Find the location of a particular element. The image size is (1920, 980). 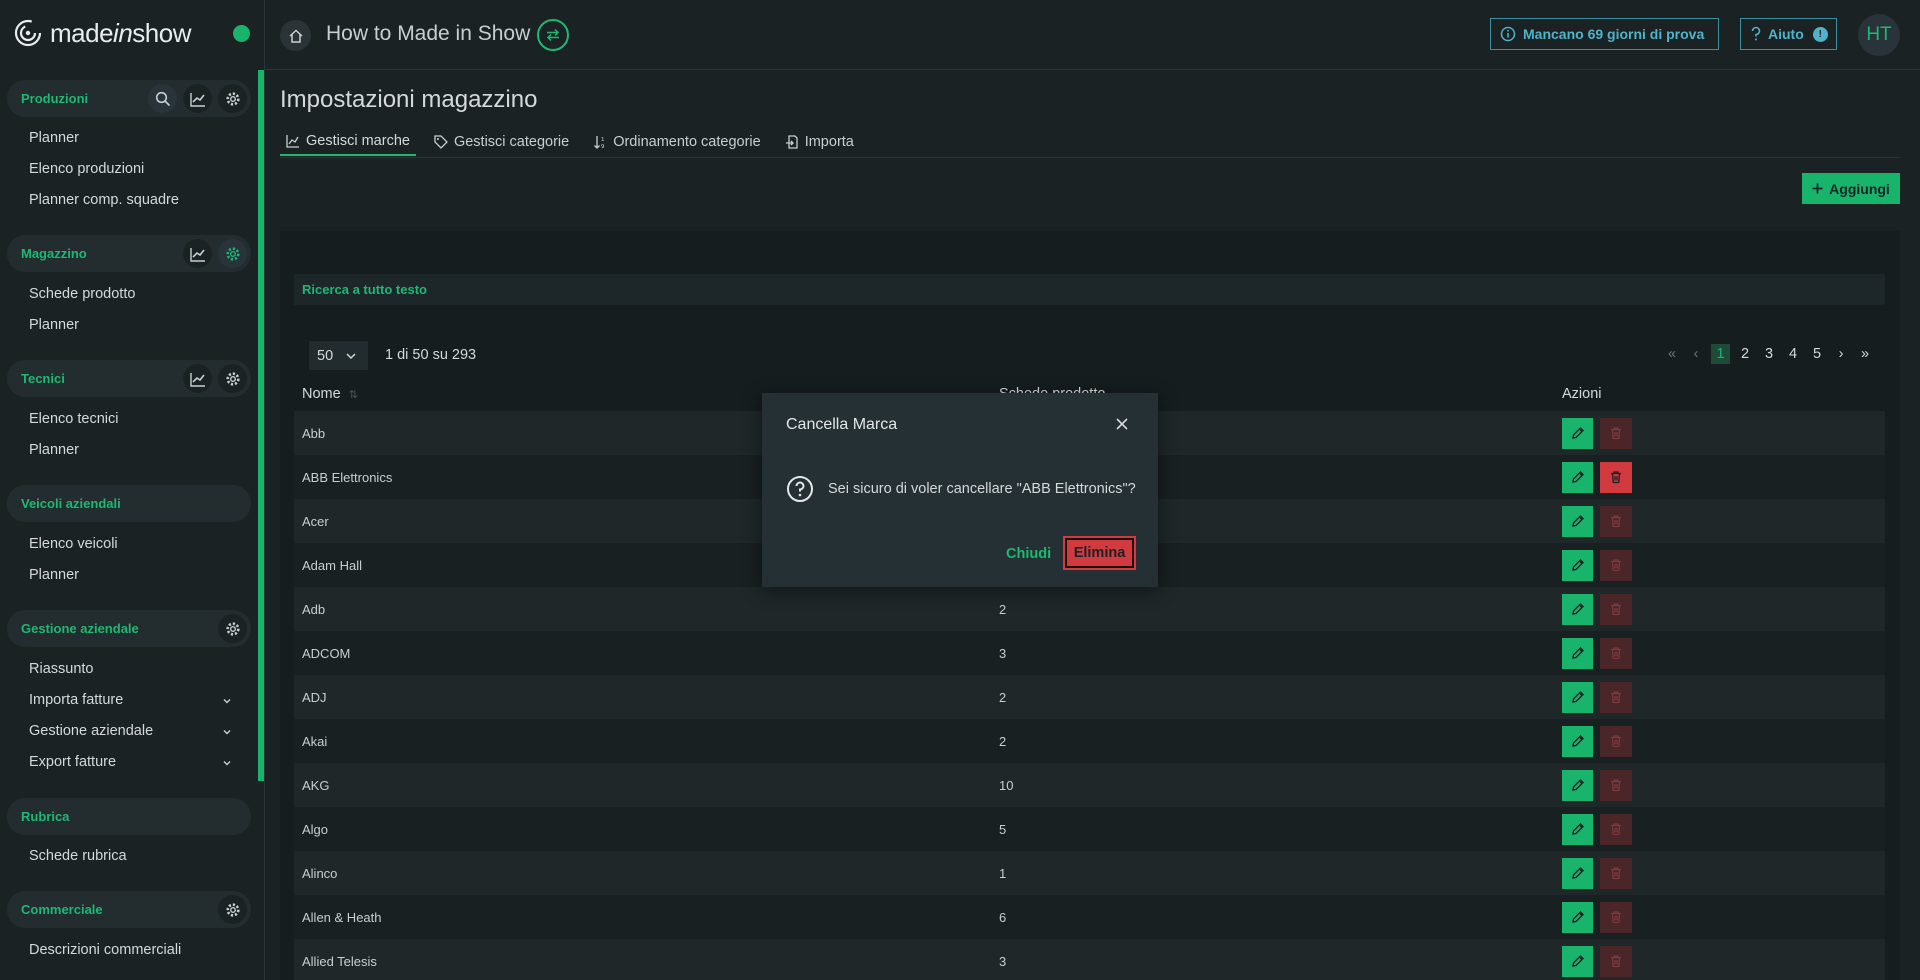

tab-gestisci-marche: Gestisci marche is located at coordinates (348, 142).